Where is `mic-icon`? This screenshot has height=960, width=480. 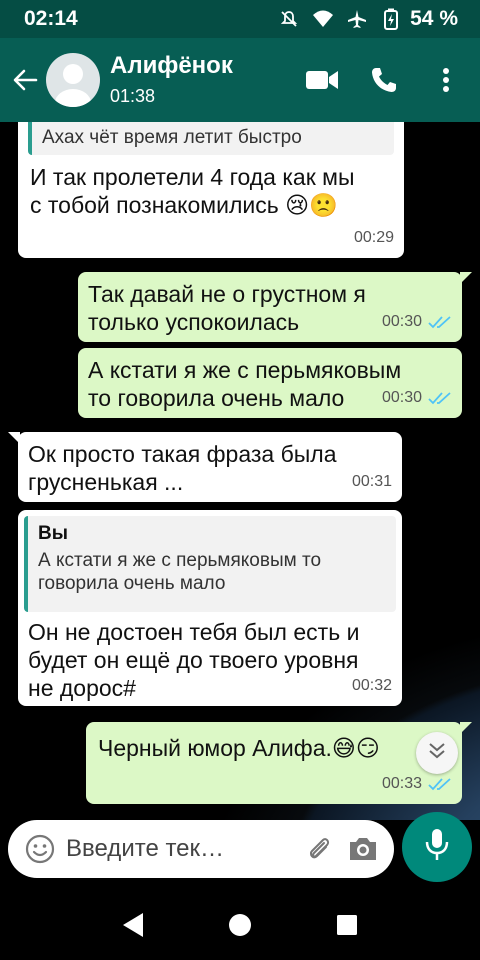
mic-icon is located at coordinates (437, 847).